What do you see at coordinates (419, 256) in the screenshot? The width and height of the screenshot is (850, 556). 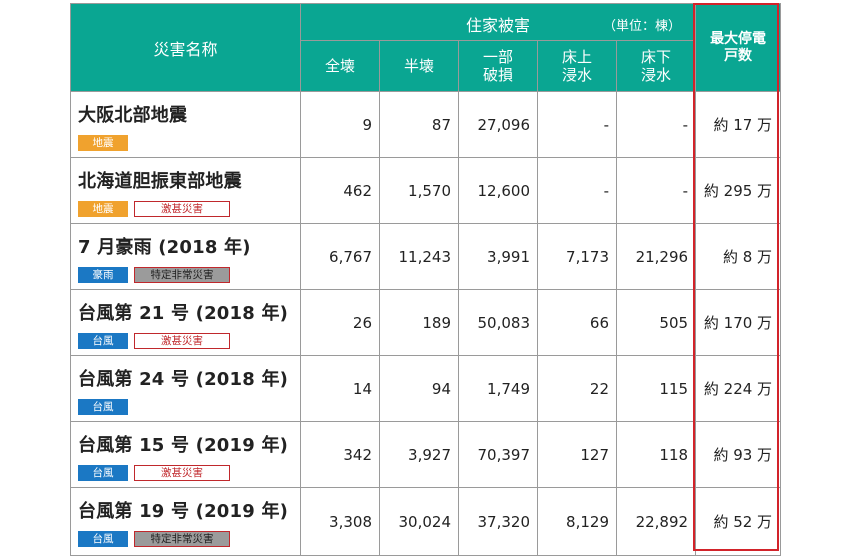 I see `half-collapse-value: 11,243` at bounding box center [419, 256].